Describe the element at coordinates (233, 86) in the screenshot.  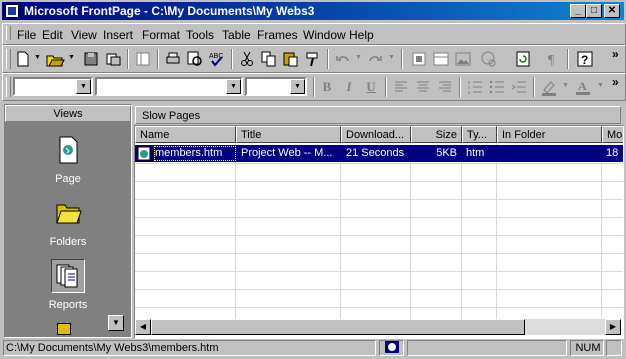
I see `font-dropdown-arrow: ▼` at that location.